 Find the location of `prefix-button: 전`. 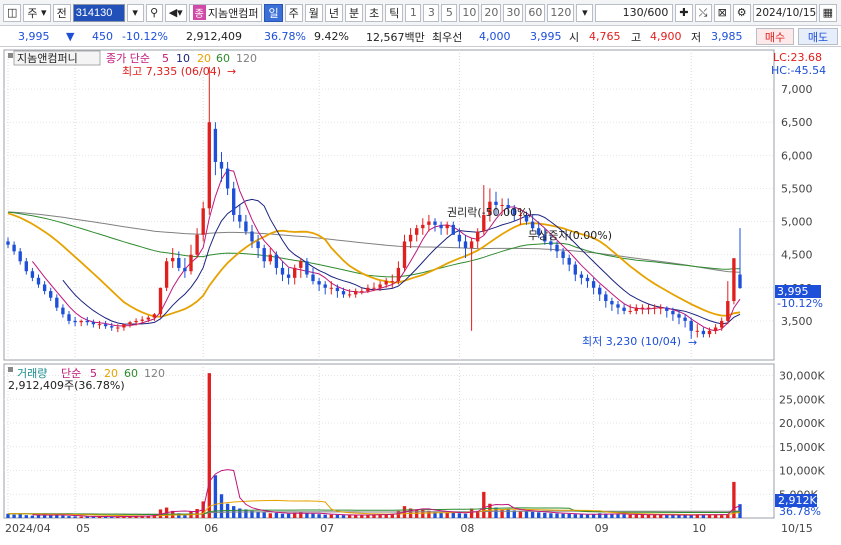

prefix-button: 전 is located at coordinates (61, 12).